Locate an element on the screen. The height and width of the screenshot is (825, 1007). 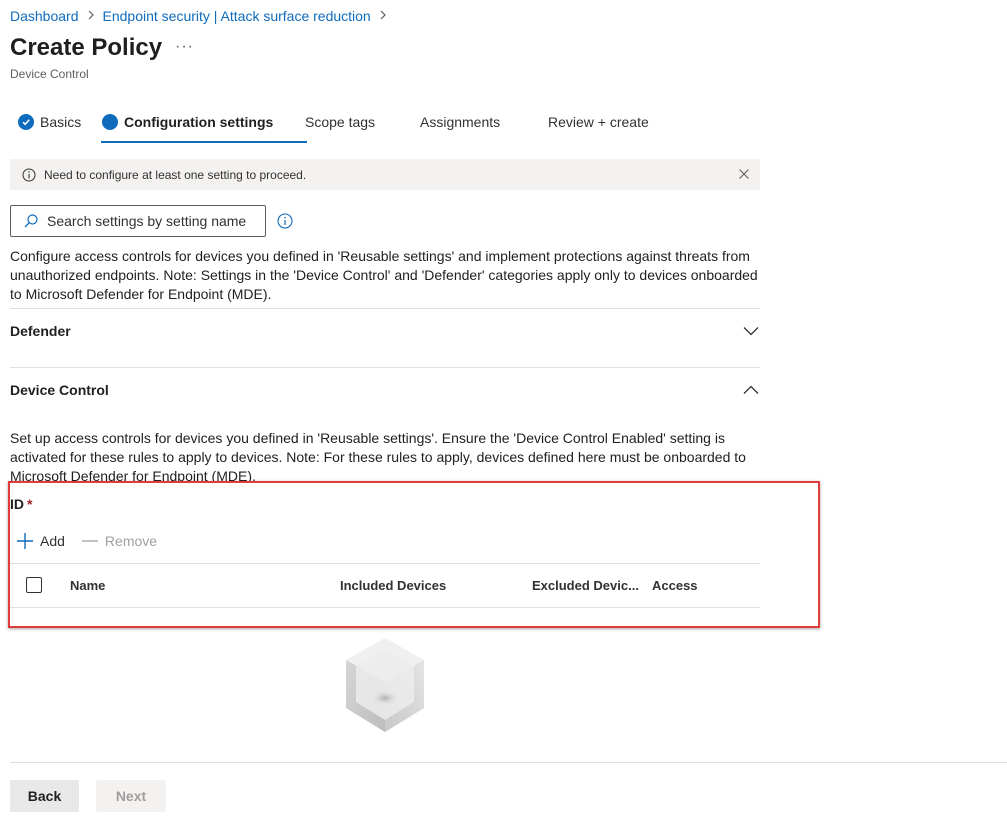
footer-divider is located at coordinates (508, 762).